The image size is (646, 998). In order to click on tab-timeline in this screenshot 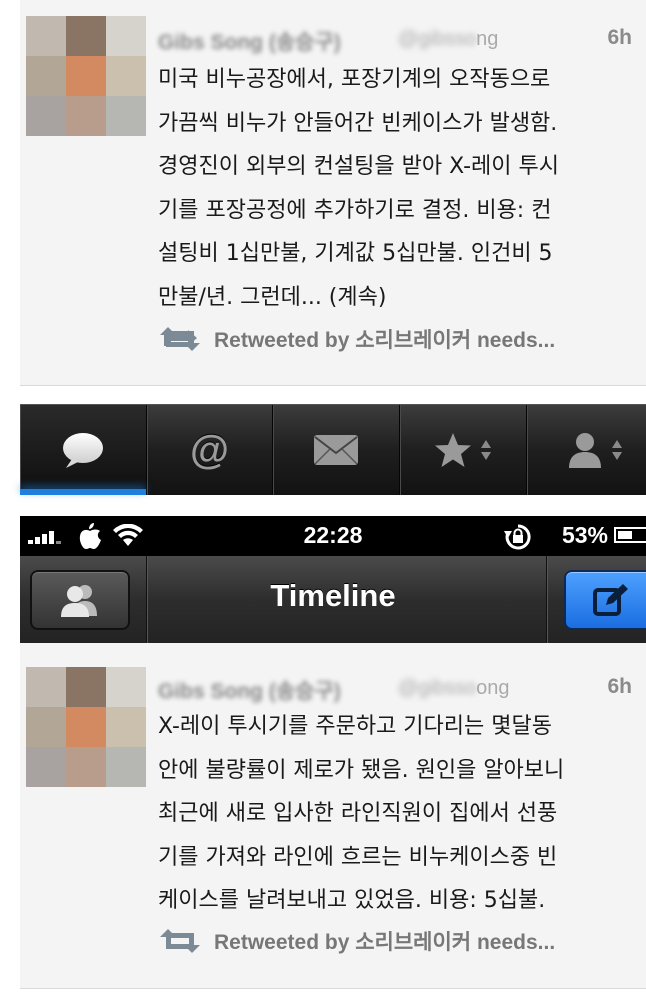, I will do `click(83, 450)`.